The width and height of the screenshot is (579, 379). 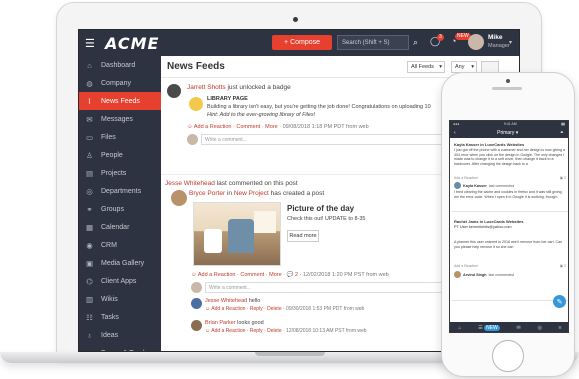 I want to click on sidebar-item-dashboard: ⌂ Dashboard, so click(x=120, y=65).